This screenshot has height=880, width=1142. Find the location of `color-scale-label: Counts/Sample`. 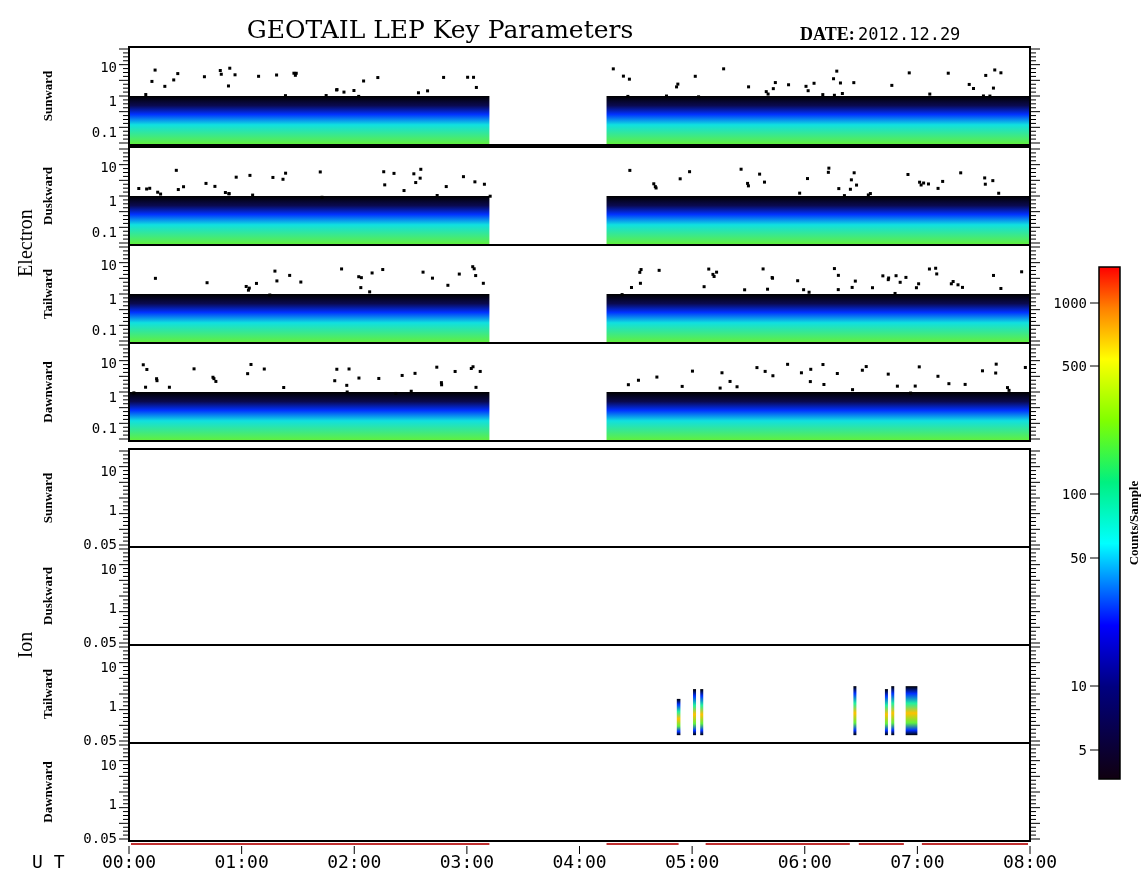

color-scale-label: Counts/Sample is located at coordinates (1133, 523).